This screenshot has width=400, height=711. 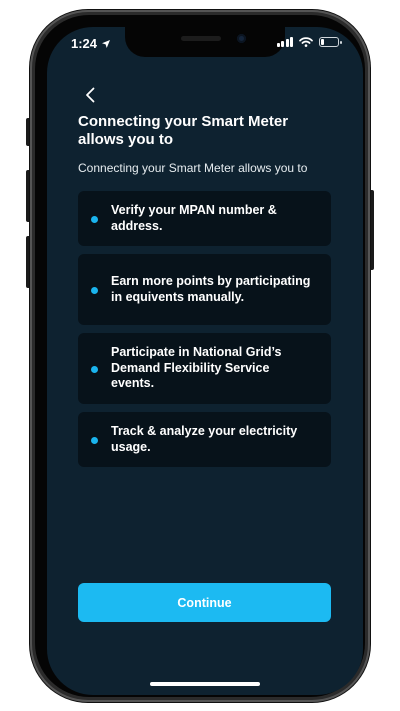 I want to click on location-arrow-icon, so click(x=106, y=43).